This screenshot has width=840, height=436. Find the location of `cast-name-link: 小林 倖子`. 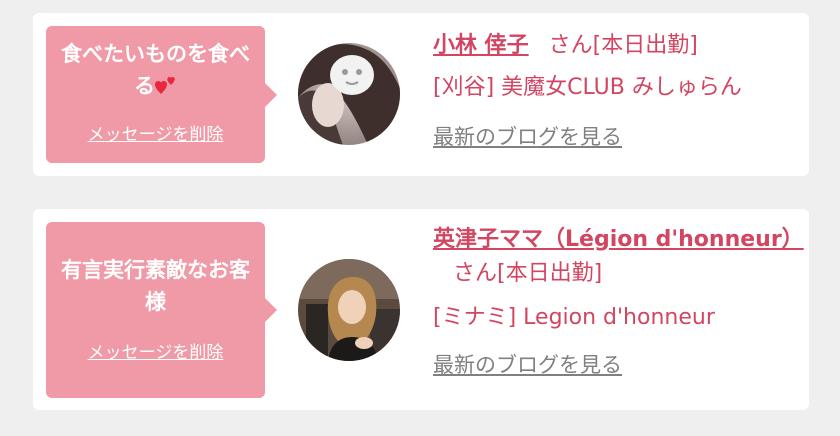

cast-name-link: 小林 倖子 is located at coordinates (481, 45).